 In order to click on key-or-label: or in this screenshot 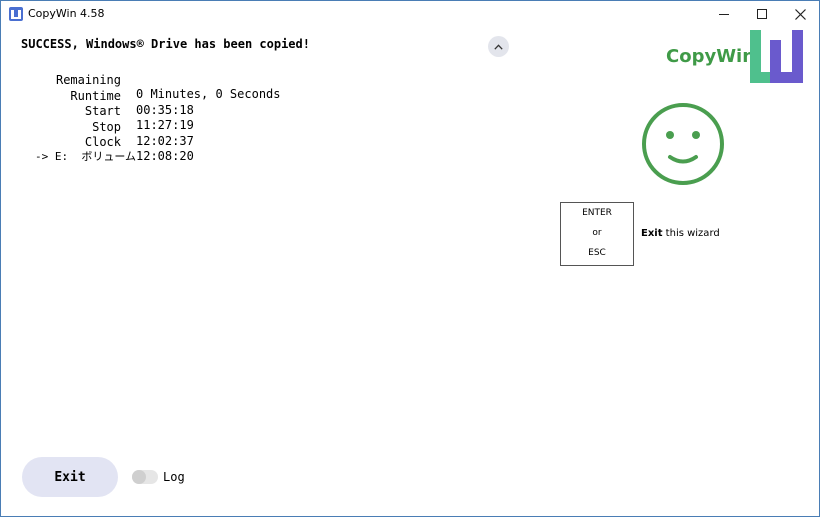, I will do `click(597, 233)`.